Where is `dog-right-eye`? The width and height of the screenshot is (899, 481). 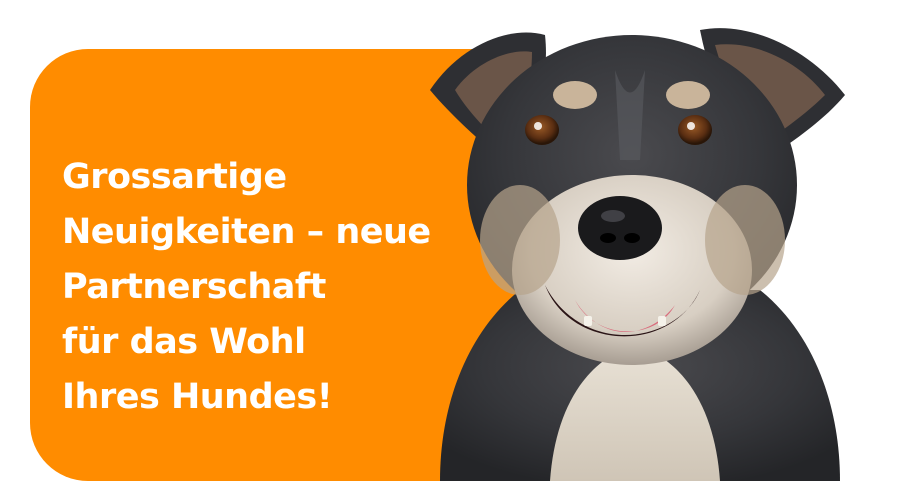 dog-right-eye is located at coordinates (695, 130).